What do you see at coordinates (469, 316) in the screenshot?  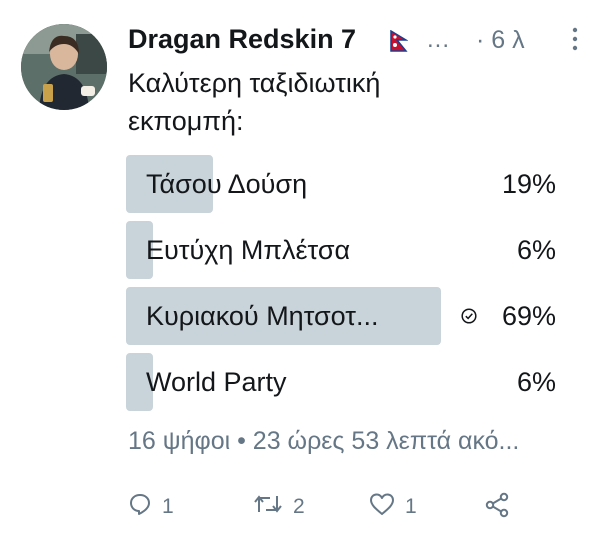 I see `check-circle-icon` at bounding box center [469, 316].